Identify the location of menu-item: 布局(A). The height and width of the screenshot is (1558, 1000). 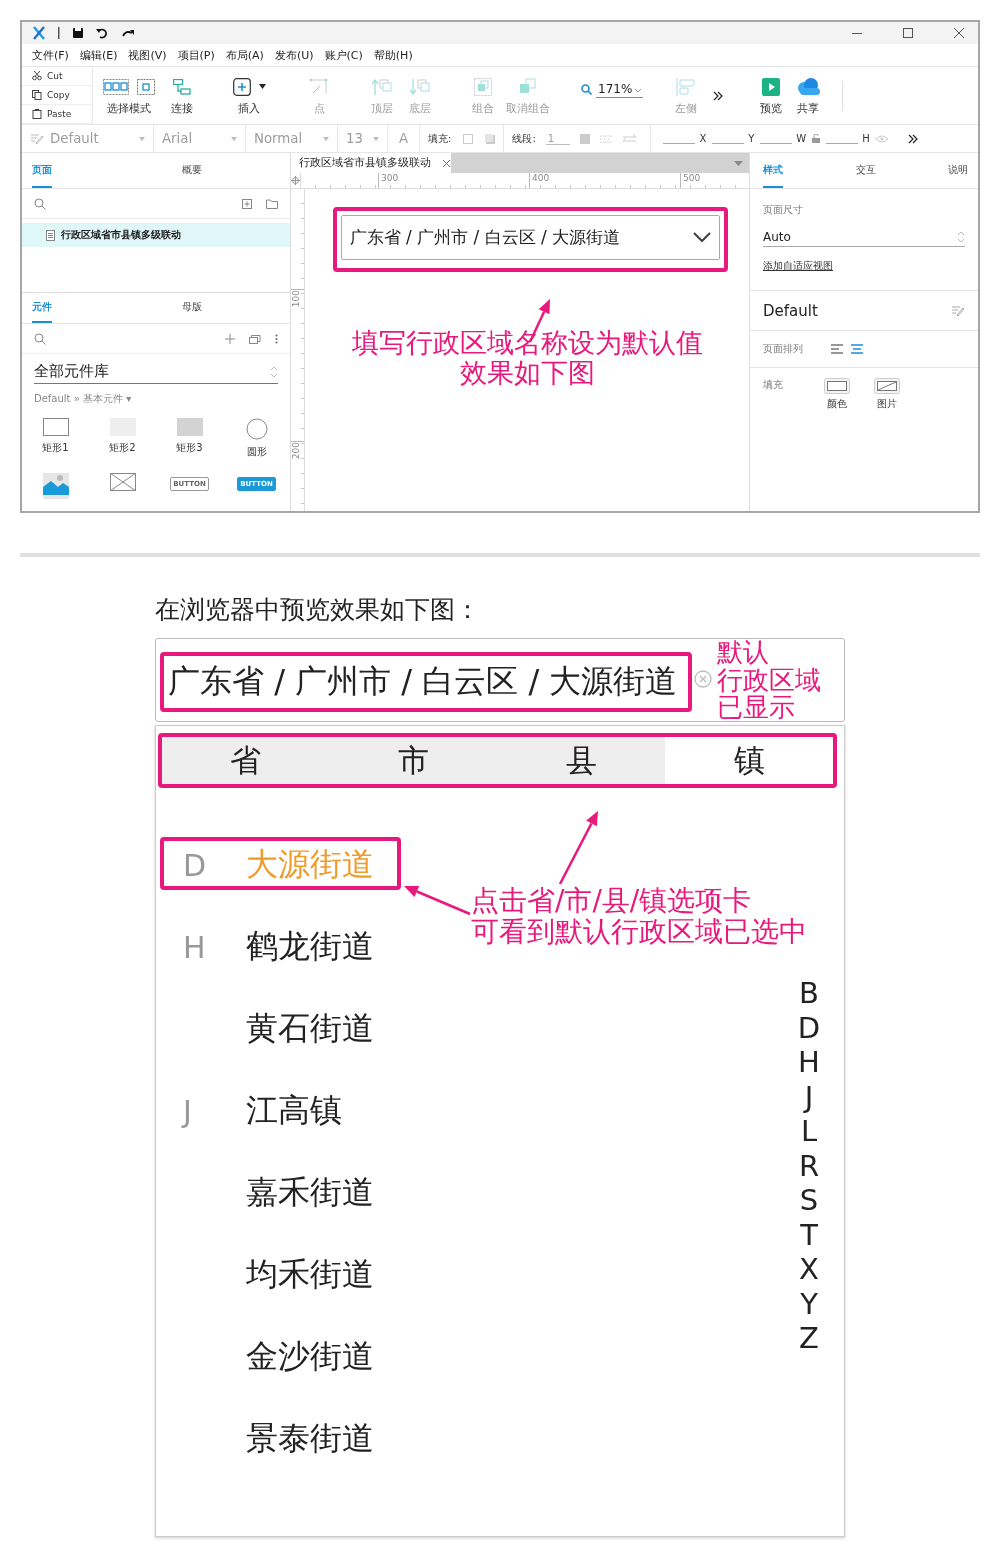
(244, 55).